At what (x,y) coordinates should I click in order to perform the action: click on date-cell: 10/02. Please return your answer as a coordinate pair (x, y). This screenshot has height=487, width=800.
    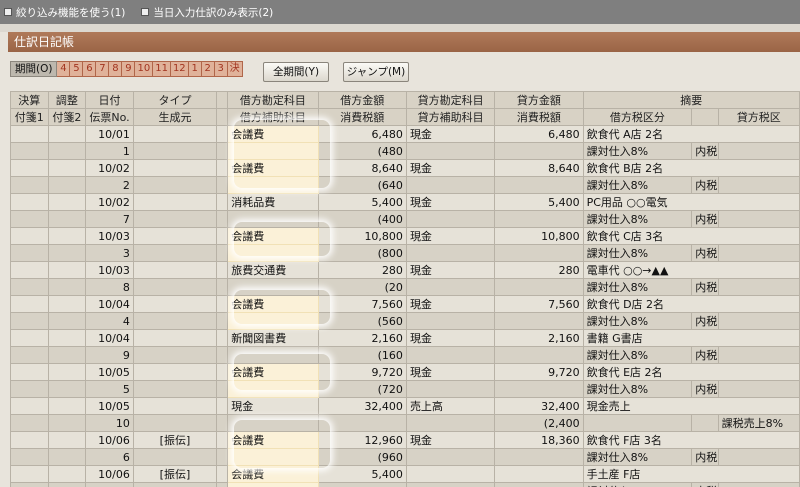
    Looking at the image, I should click on (109, 168).